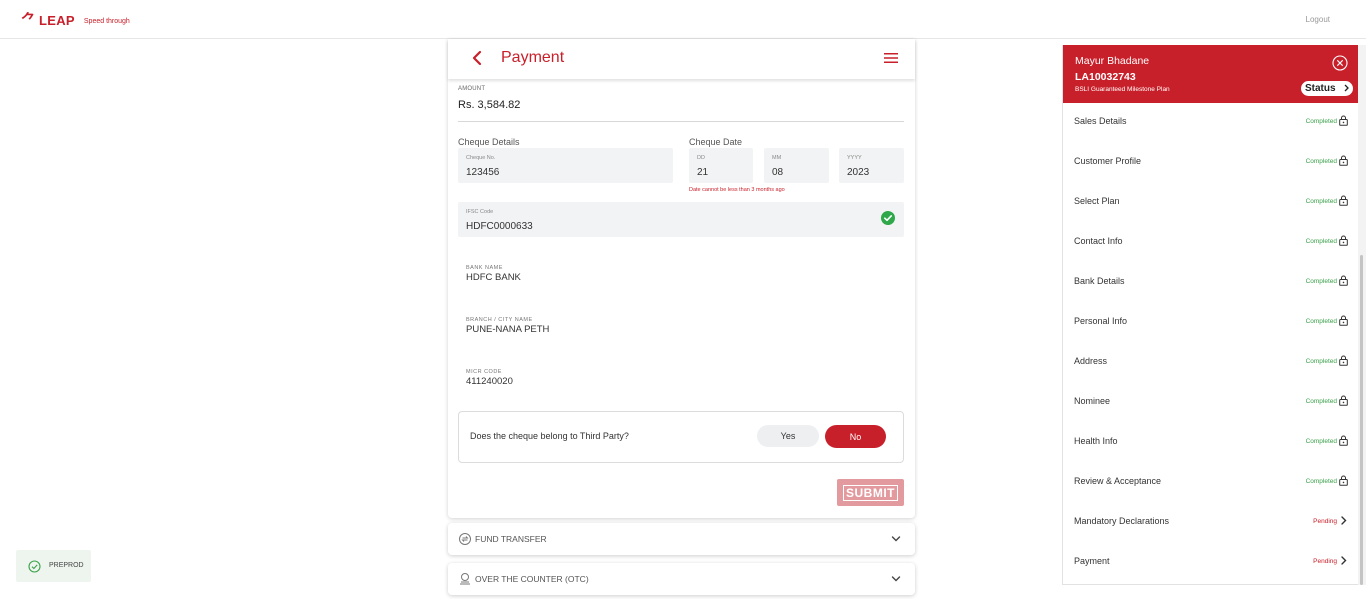 This screenshot has height=599, width=1366. I want to click on ifsc-code-field: IFSC Code HDFC0000633, so click(681, 219).